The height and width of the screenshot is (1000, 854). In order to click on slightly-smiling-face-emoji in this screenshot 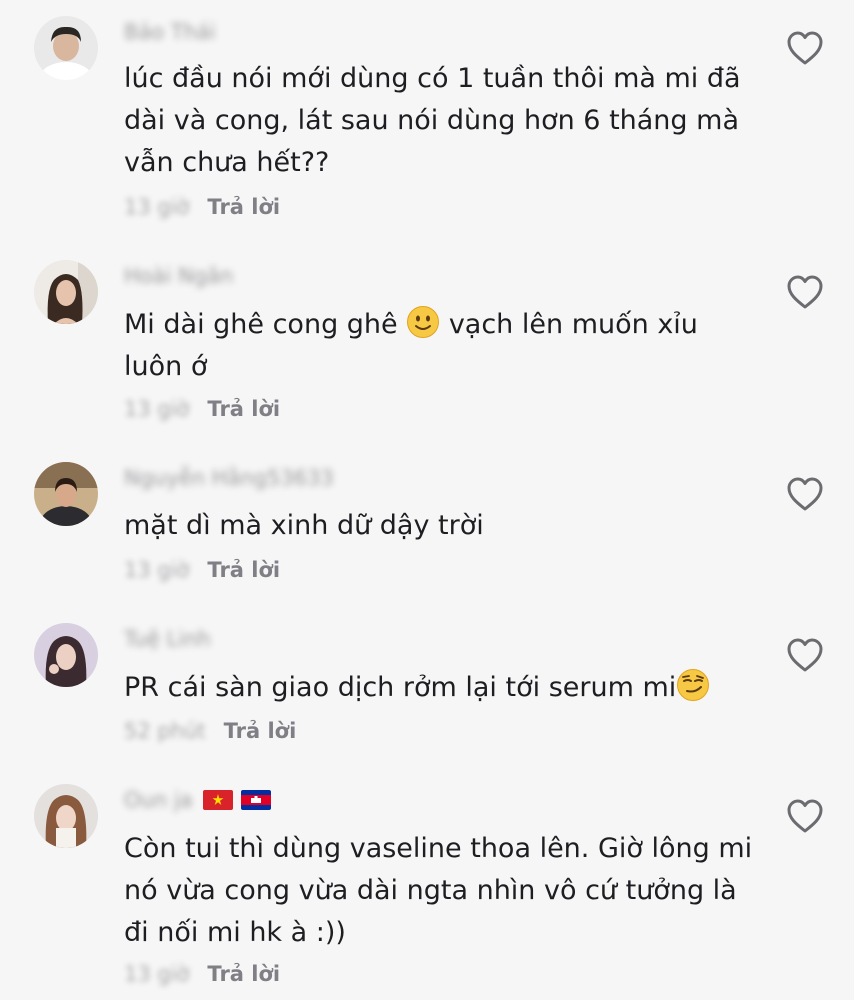, I will do `click(423, 322)`.